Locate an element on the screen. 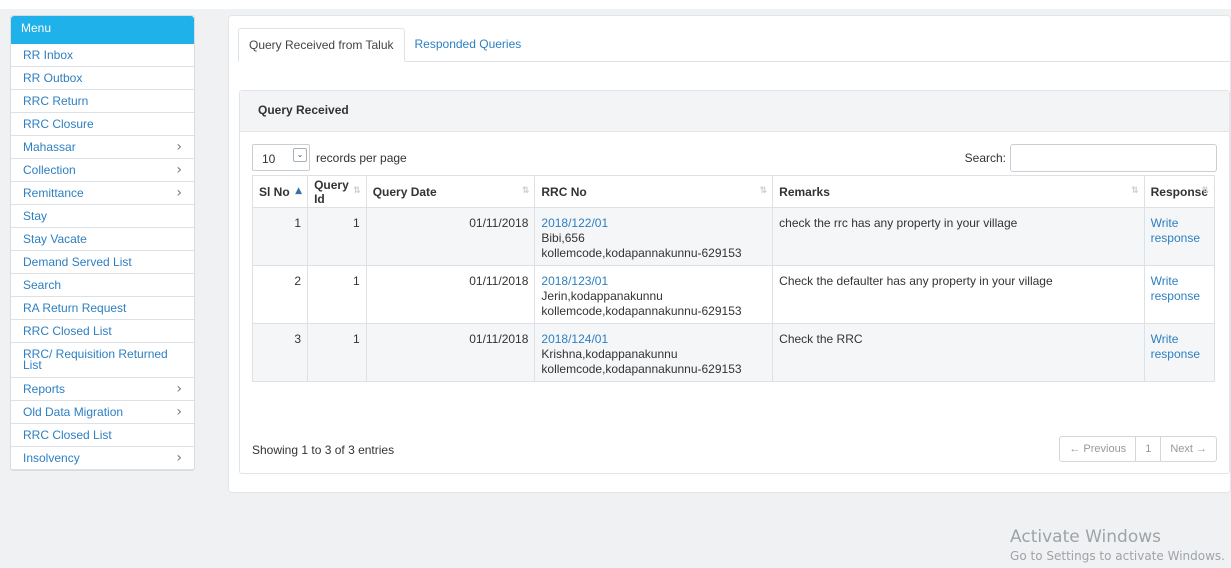 The height and width of the screenshot is (568, 1231). menu-header: Menu is located at coordinates (102, 30).